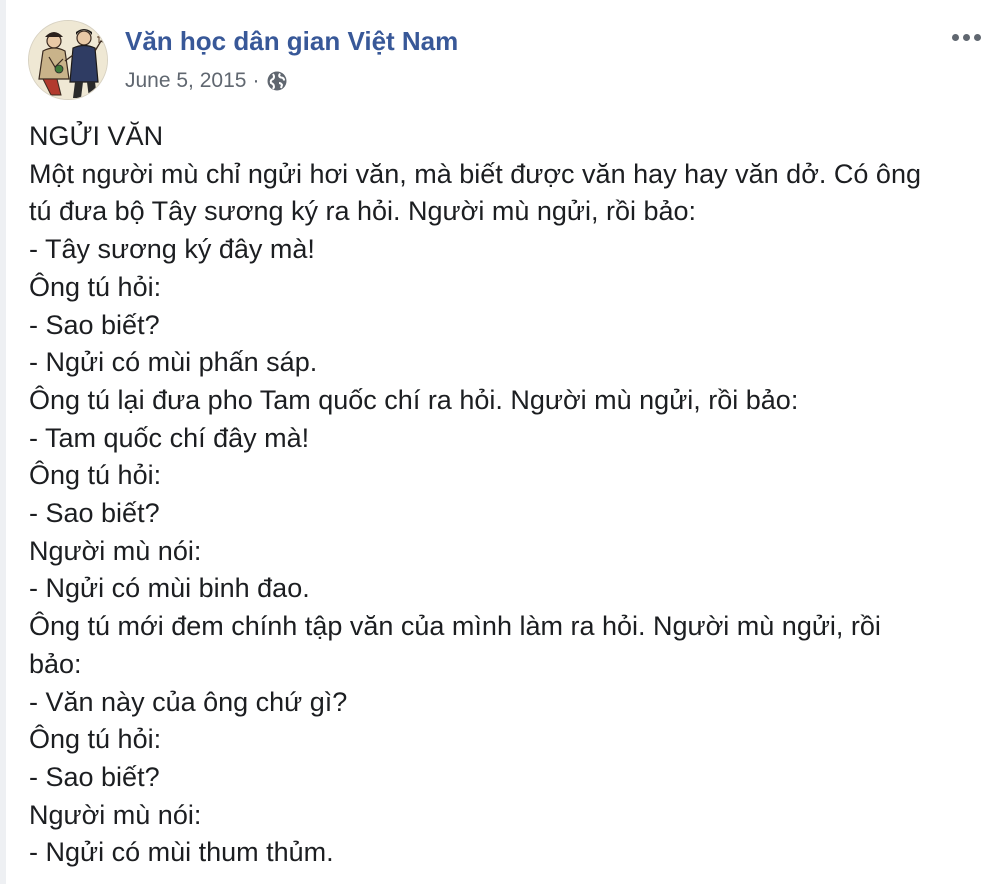  What do you see at coordinates (188, 701) in the screenshot?
I see `post-text-line: - Văn này của ông chứ gì?` at bounding box center [188, 701].